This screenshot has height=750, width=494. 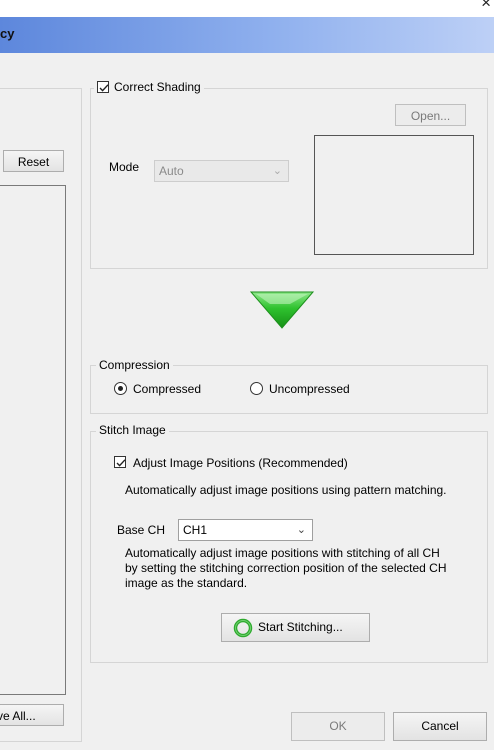 I want to click on down-arrow-icon, so click(x=282, y=310).